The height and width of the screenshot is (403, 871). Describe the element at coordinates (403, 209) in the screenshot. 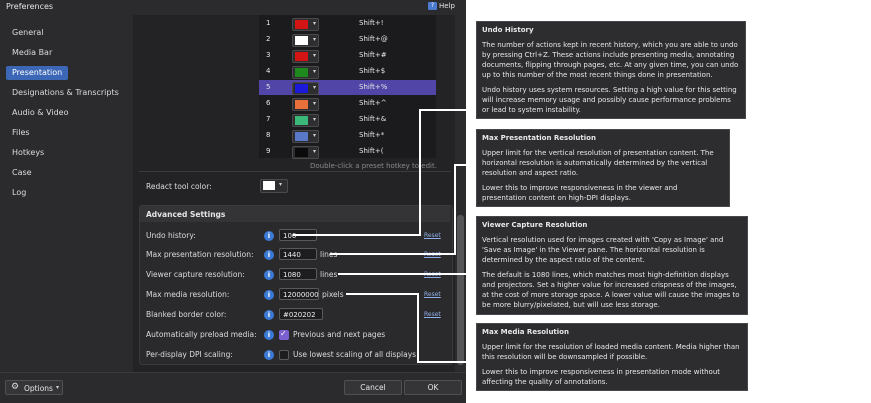

I see `callout-line-max-res` at that location.